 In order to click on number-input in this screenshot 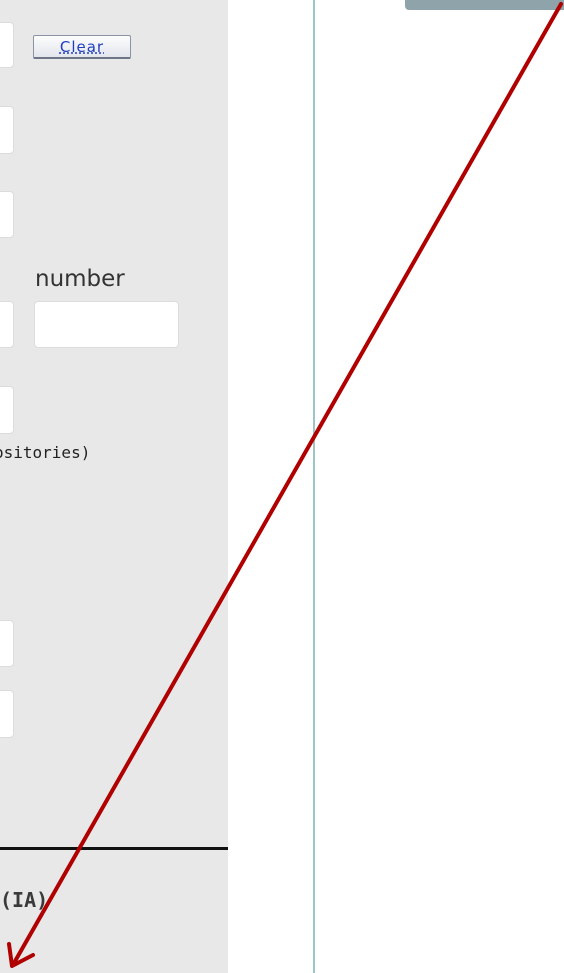, I will do `click(106, 324)`.